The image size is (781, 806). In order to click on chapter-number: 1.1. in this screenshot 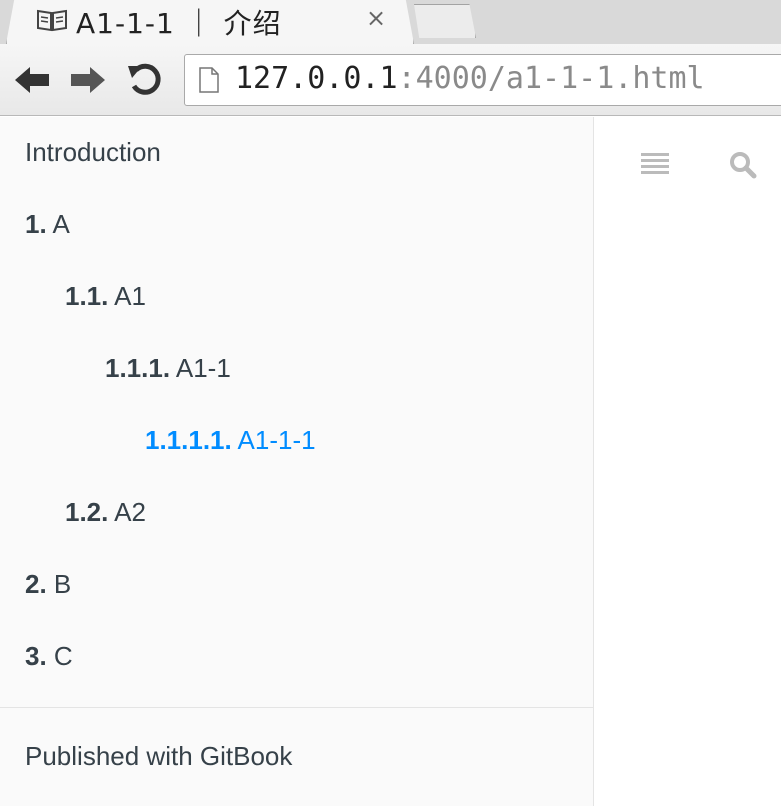, I will do `click(87, 296)`.